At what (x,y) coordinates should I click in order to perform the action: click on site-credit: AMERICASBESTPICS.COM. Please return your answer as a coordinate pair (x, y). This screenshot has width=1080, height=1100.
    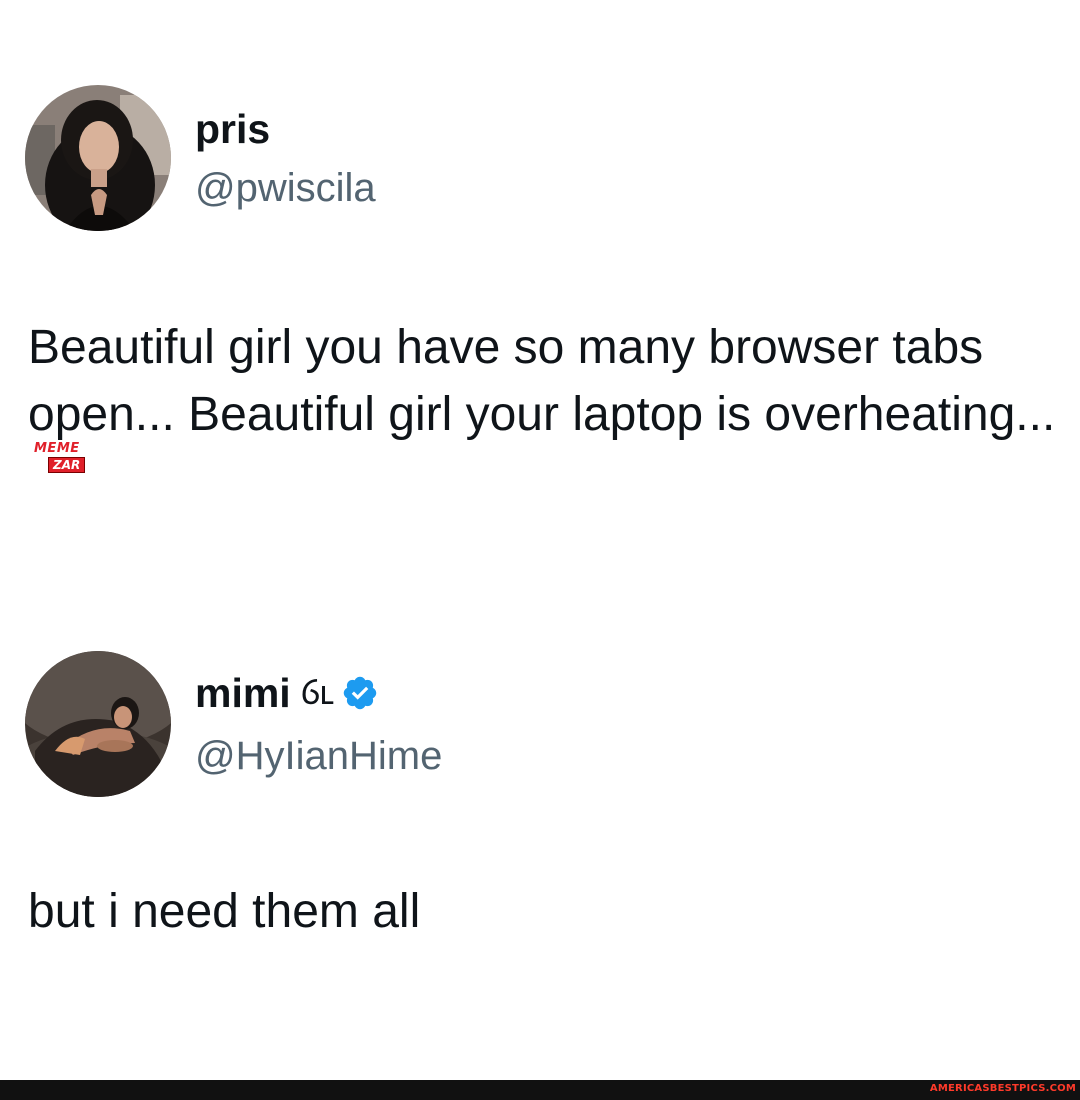
    Looking at the image, I should click on (1002, 1088).